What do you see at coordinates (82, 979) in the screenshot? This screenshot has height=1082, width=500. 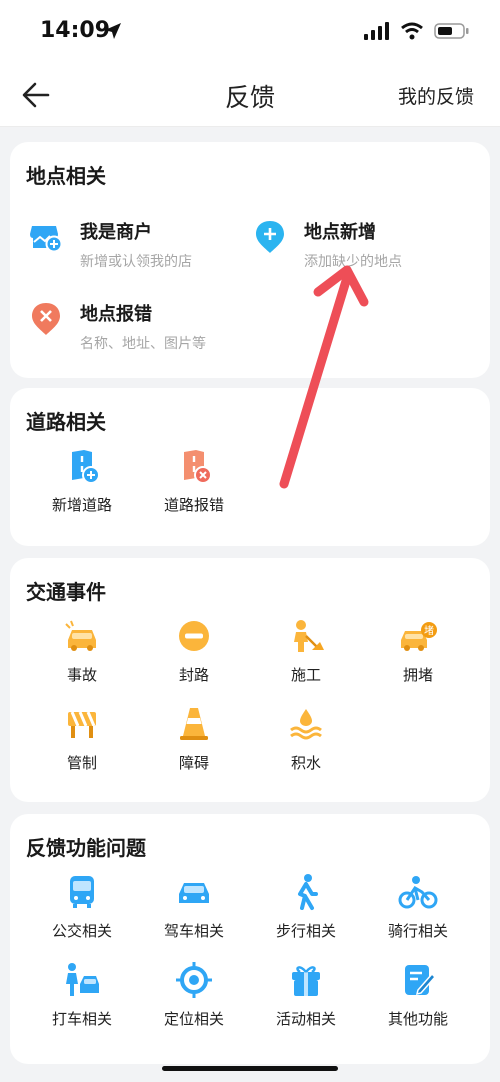 I see `taxi-icon` at bounding box center [82, 979].